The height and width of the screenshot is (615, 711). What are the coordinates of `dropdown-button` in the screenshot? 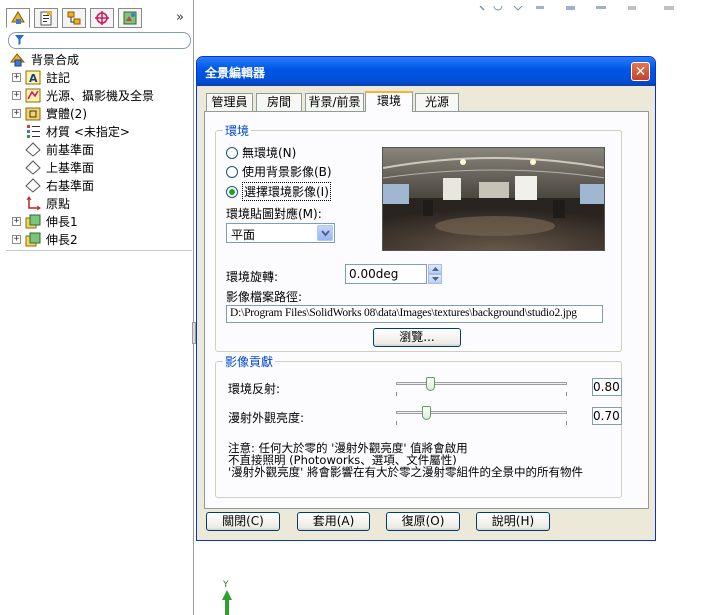 It's located at (325, 233).